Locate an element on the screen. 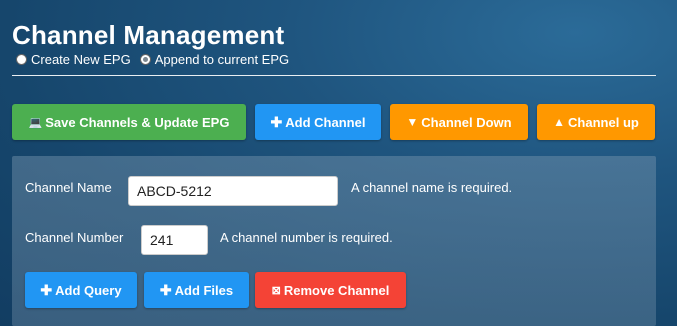 Image resolution: width=677 pixels, height=326 pixels. arrow-down-icon: ▼ is located at coordinates (412, 122).